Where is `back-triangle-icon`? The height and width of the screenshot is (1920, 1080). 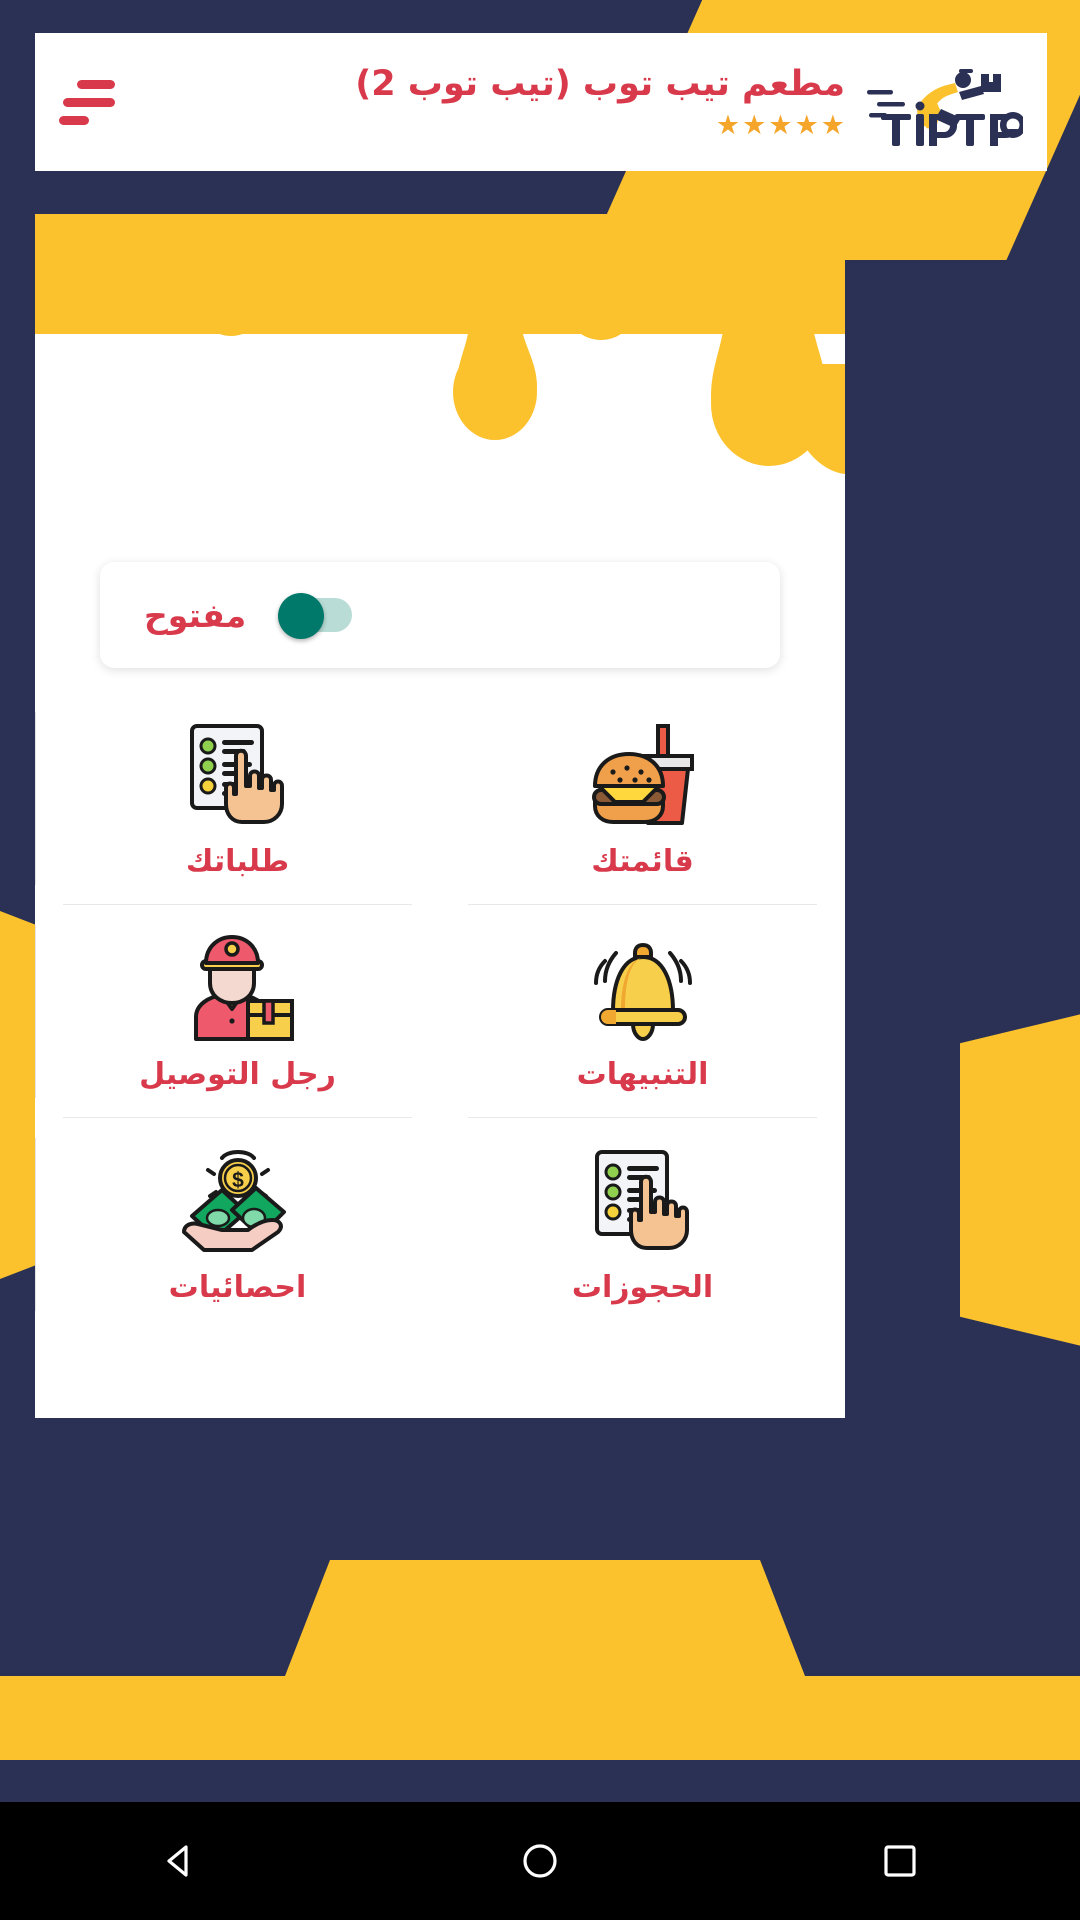
back-triangle-icon is located at coordinates (180, 1861).